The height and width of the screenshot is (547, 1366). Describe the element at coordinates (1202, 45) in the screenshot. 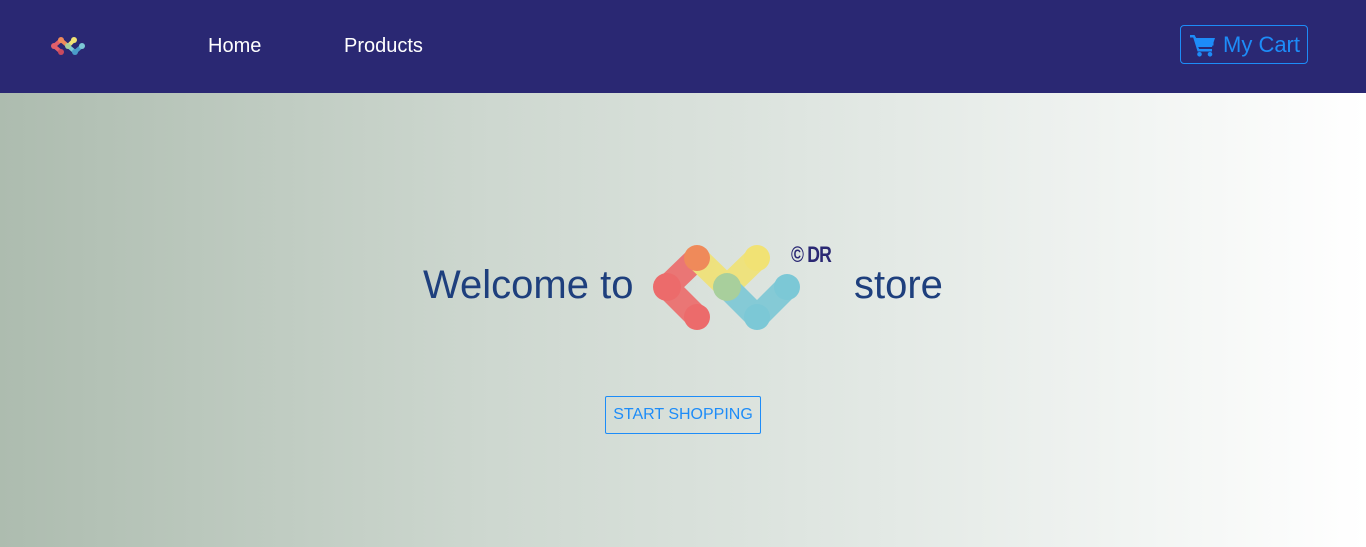

I see `shopping-cart-icon` at that location.